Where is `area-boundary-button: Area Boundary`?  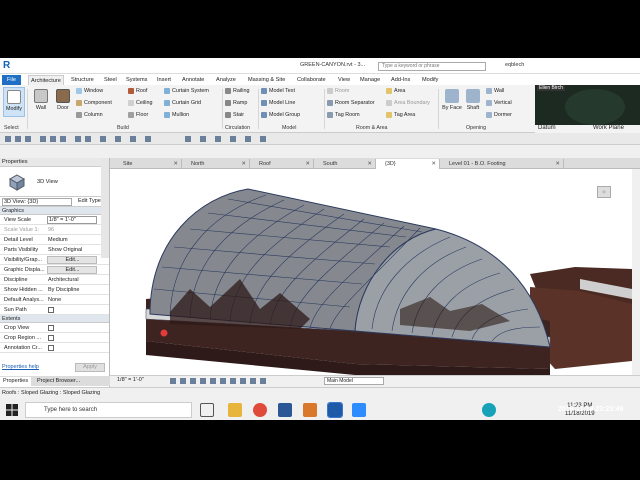
area-boundary-button: Area Boundary is located at coordinates (408, 103).